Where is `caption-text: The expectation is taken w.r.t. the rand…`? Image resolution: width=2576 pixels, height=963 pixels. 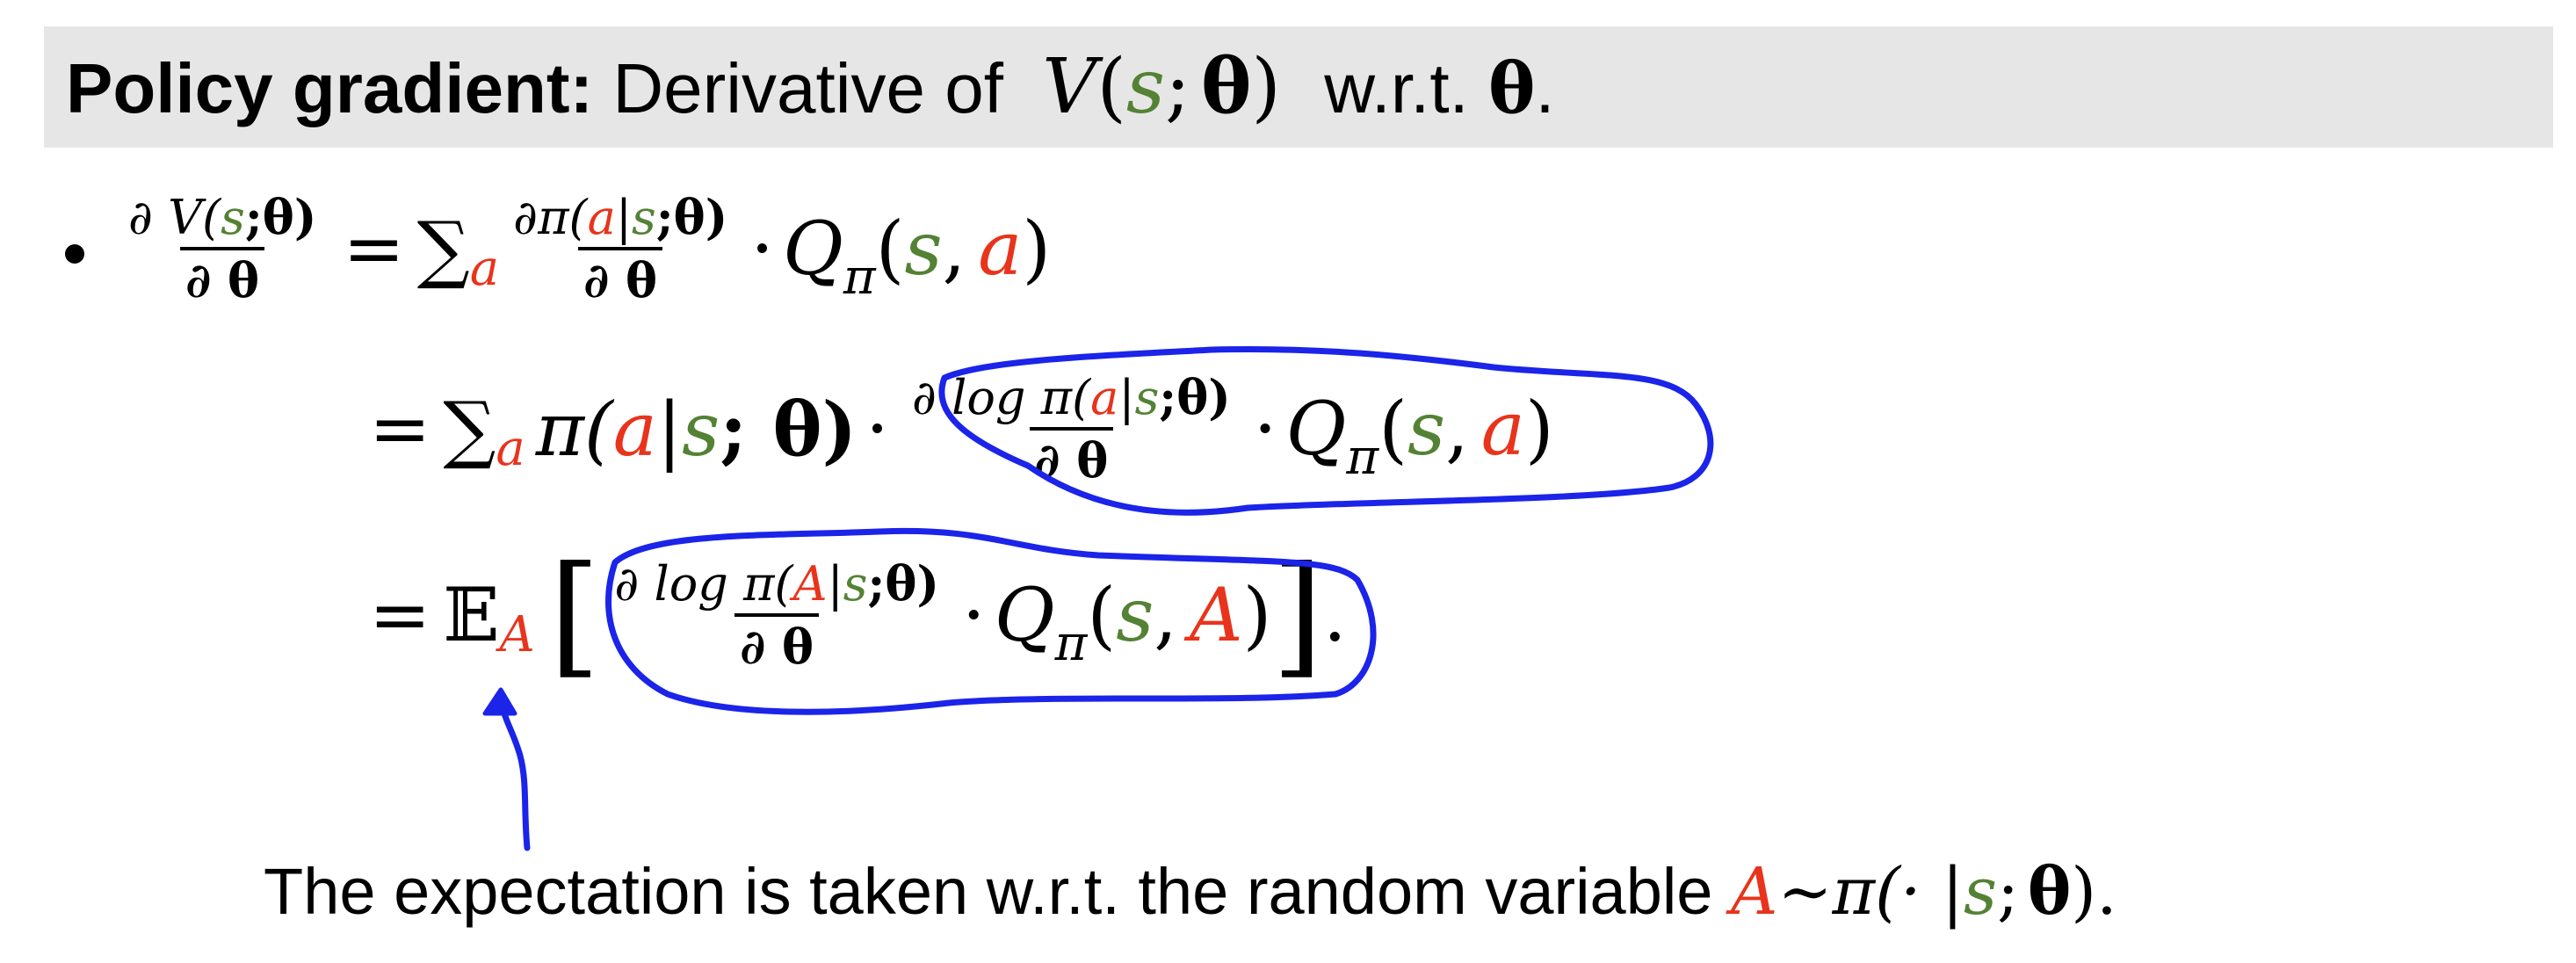 caption-text: The expectation is taken w.r.t. the rand… is located at coordinates (988, 892).